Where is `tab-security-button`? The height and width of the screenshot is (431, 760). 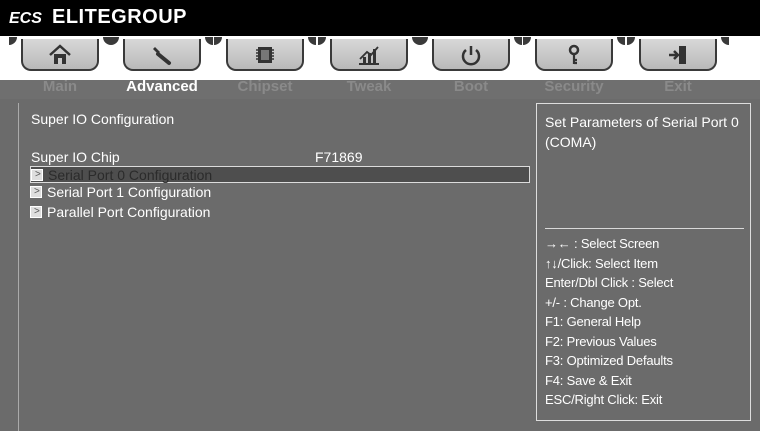 tab-security-button is located at coordinates (574, 54).